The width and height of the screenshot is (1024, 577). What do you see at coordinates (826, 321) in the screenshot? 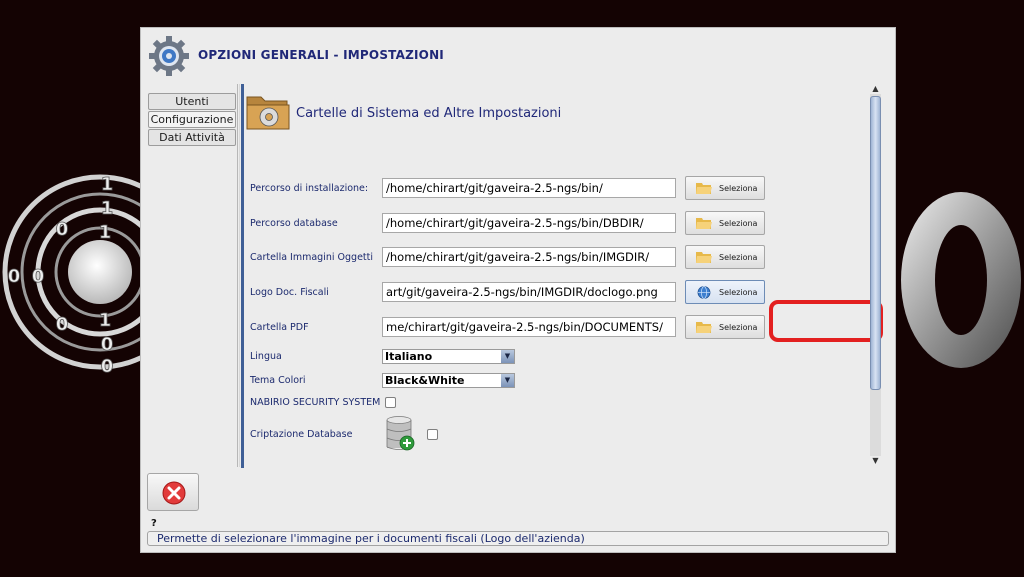
I see `highlight-annotation` at bounding box center [826, 321].